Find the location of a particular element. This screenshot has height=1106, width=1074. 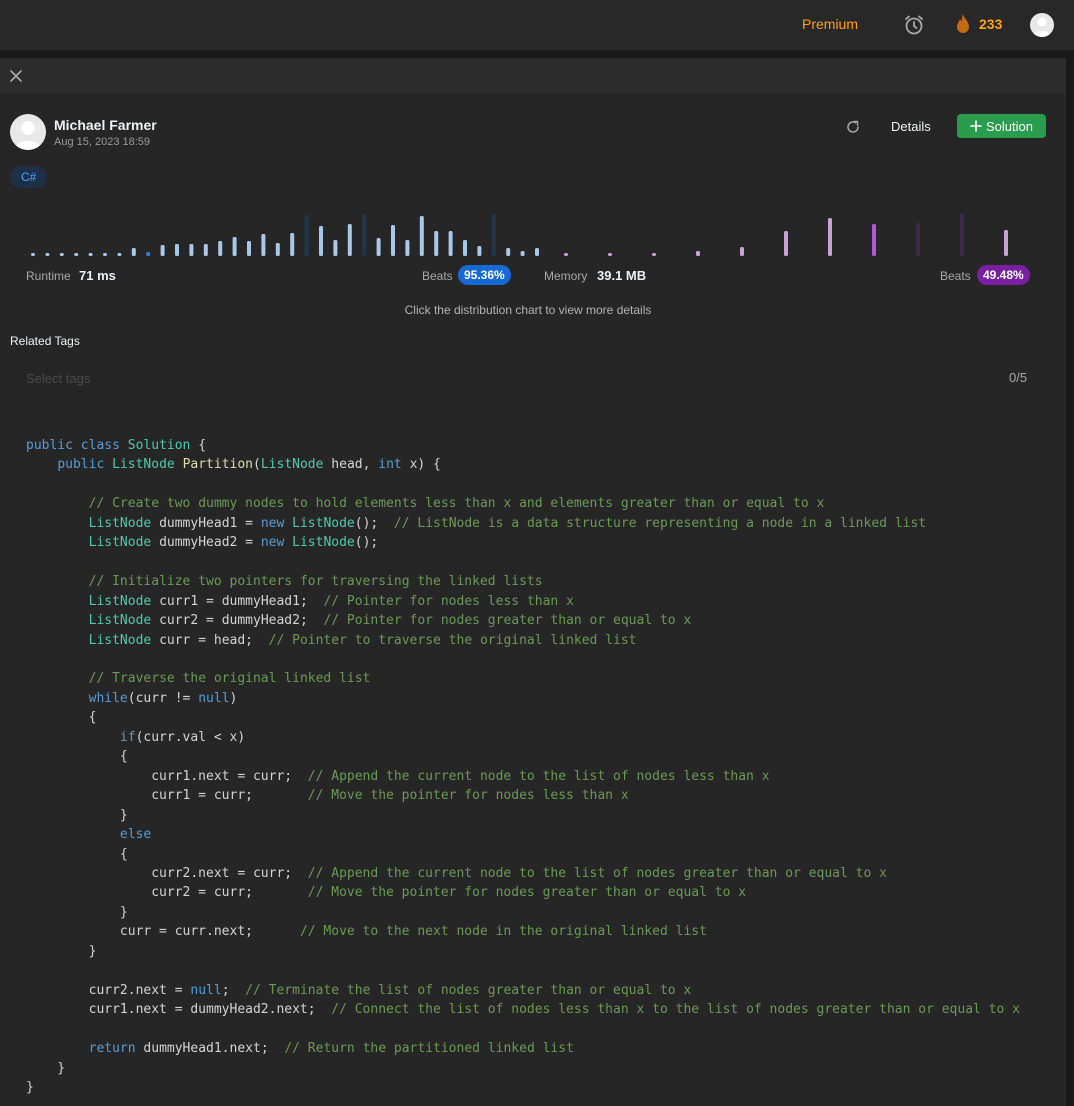

solution-button-label: Solution is located at coordinates (1009, 126).